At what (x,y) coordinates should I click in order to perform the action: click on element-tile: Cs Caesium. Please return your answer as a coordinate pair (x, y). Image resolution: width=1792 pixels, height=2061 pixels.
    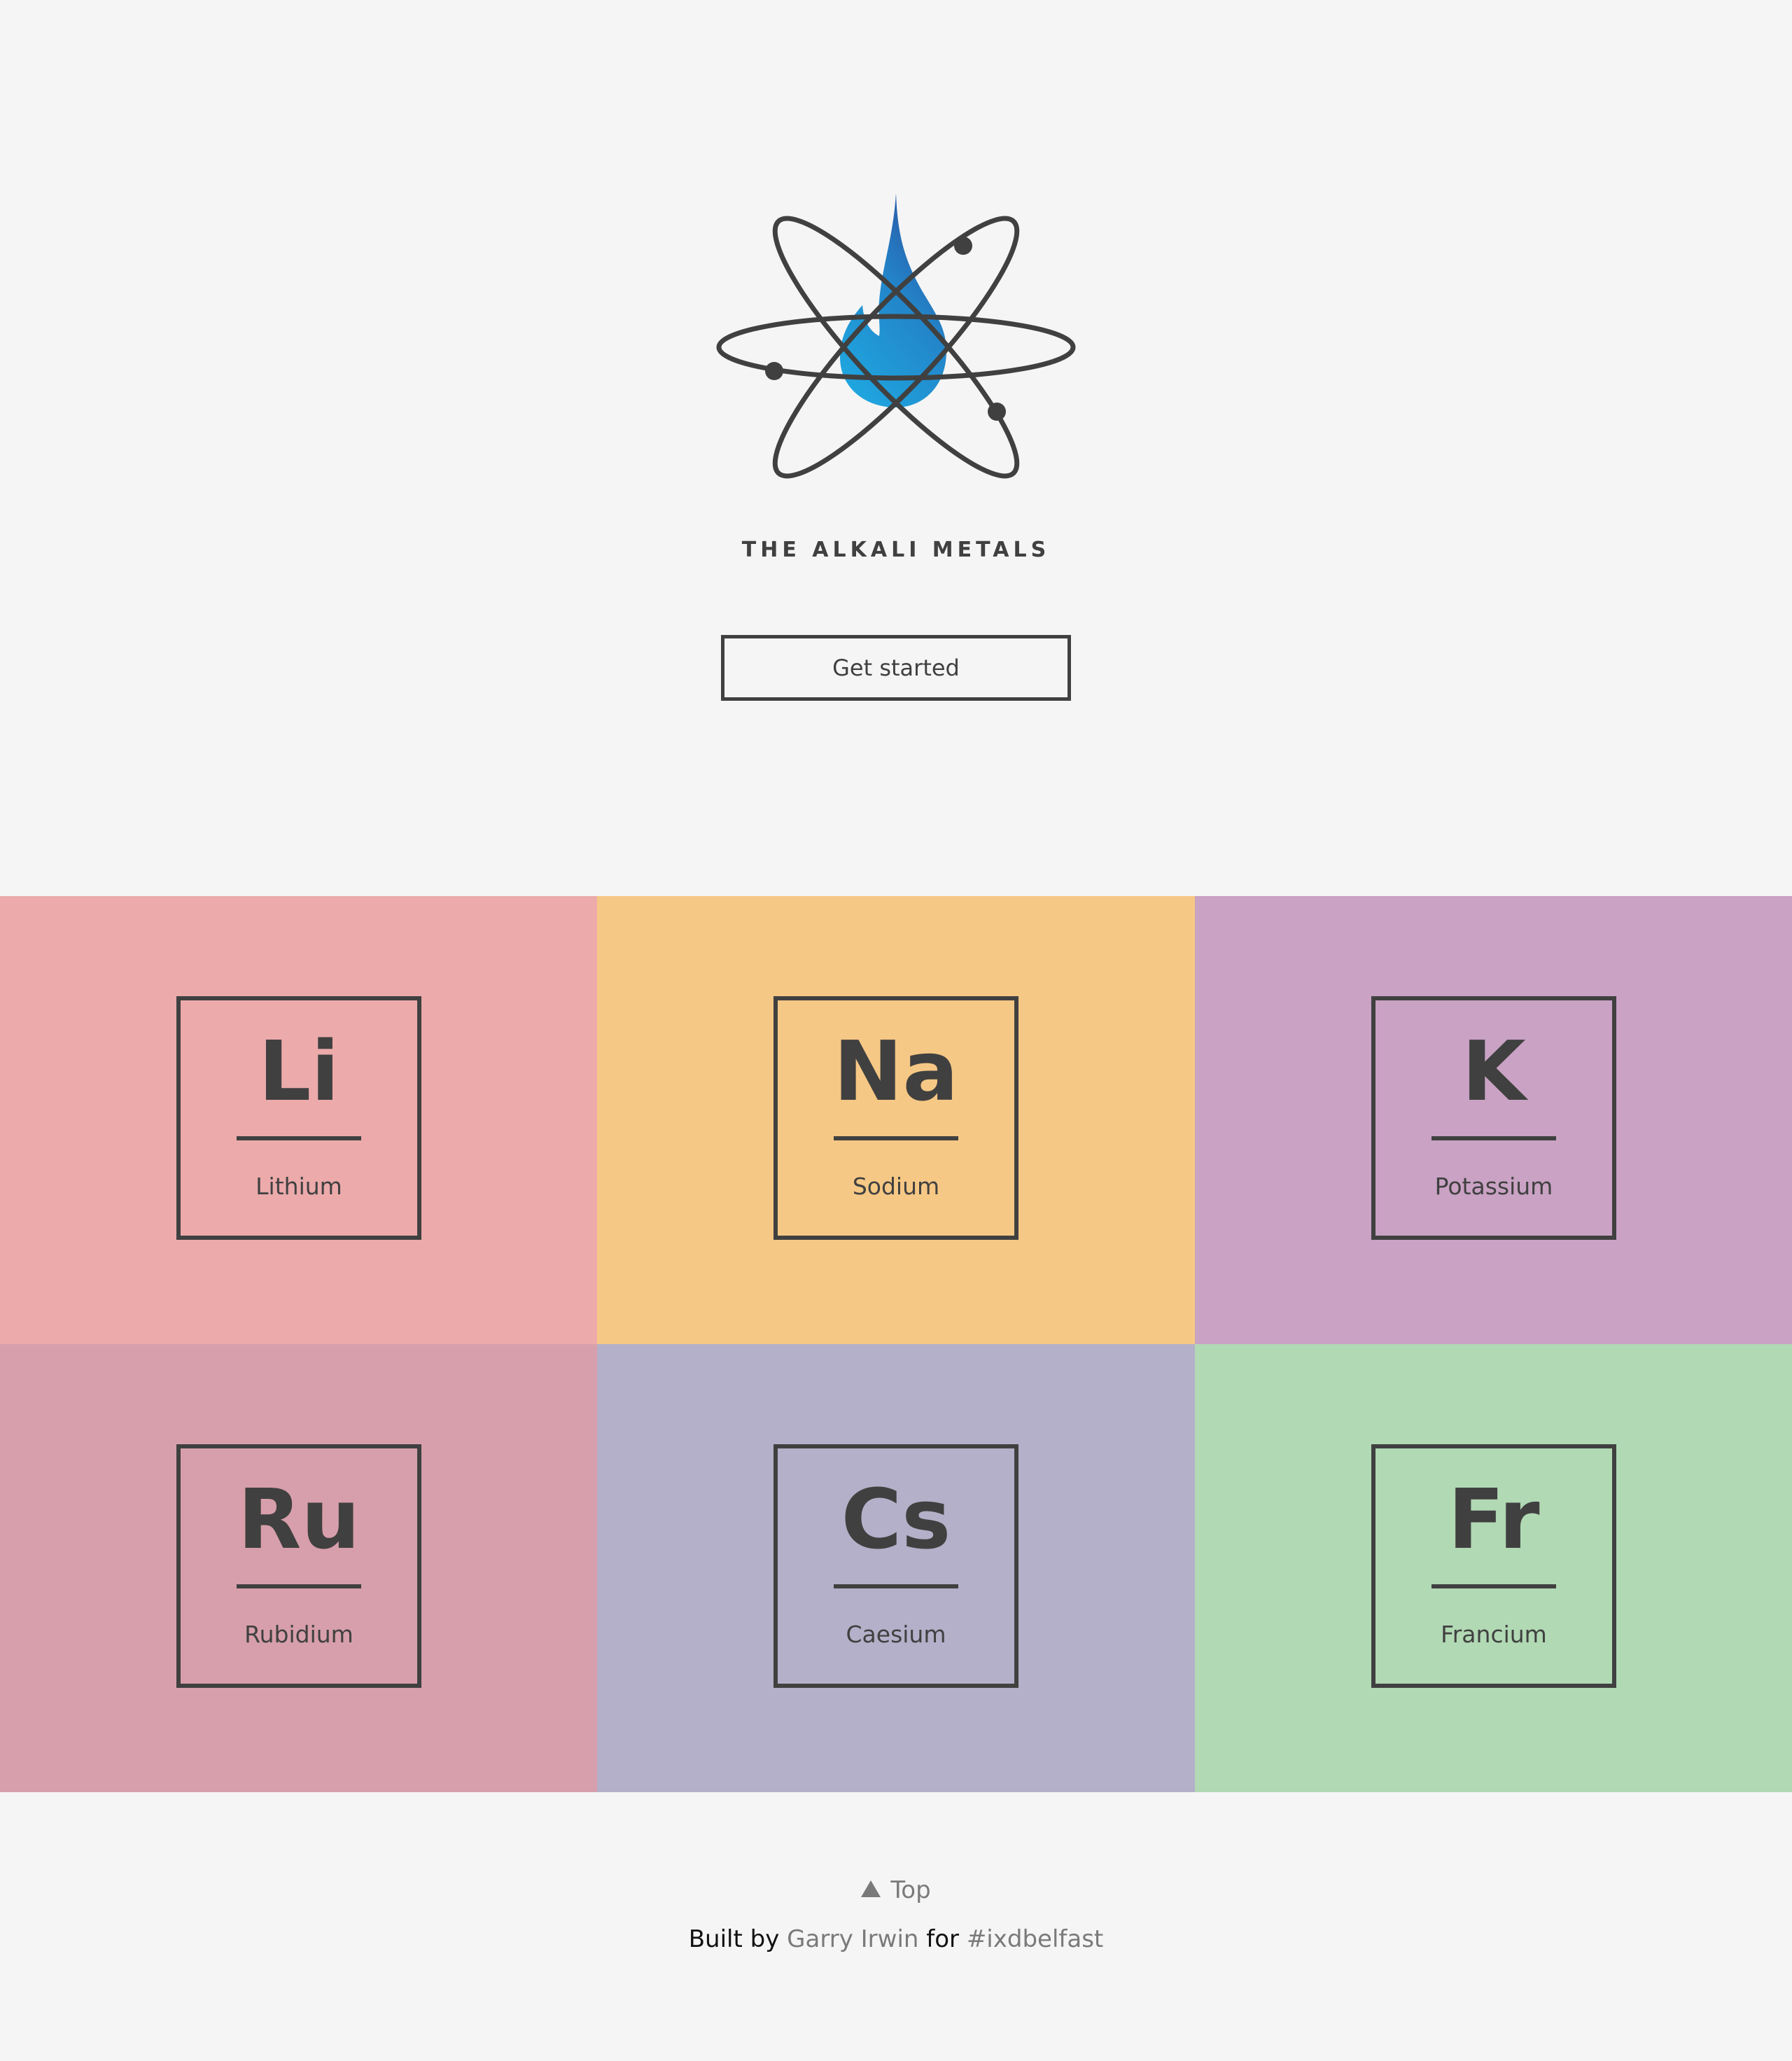
    Looking at the image, I should click on (896, 1566).